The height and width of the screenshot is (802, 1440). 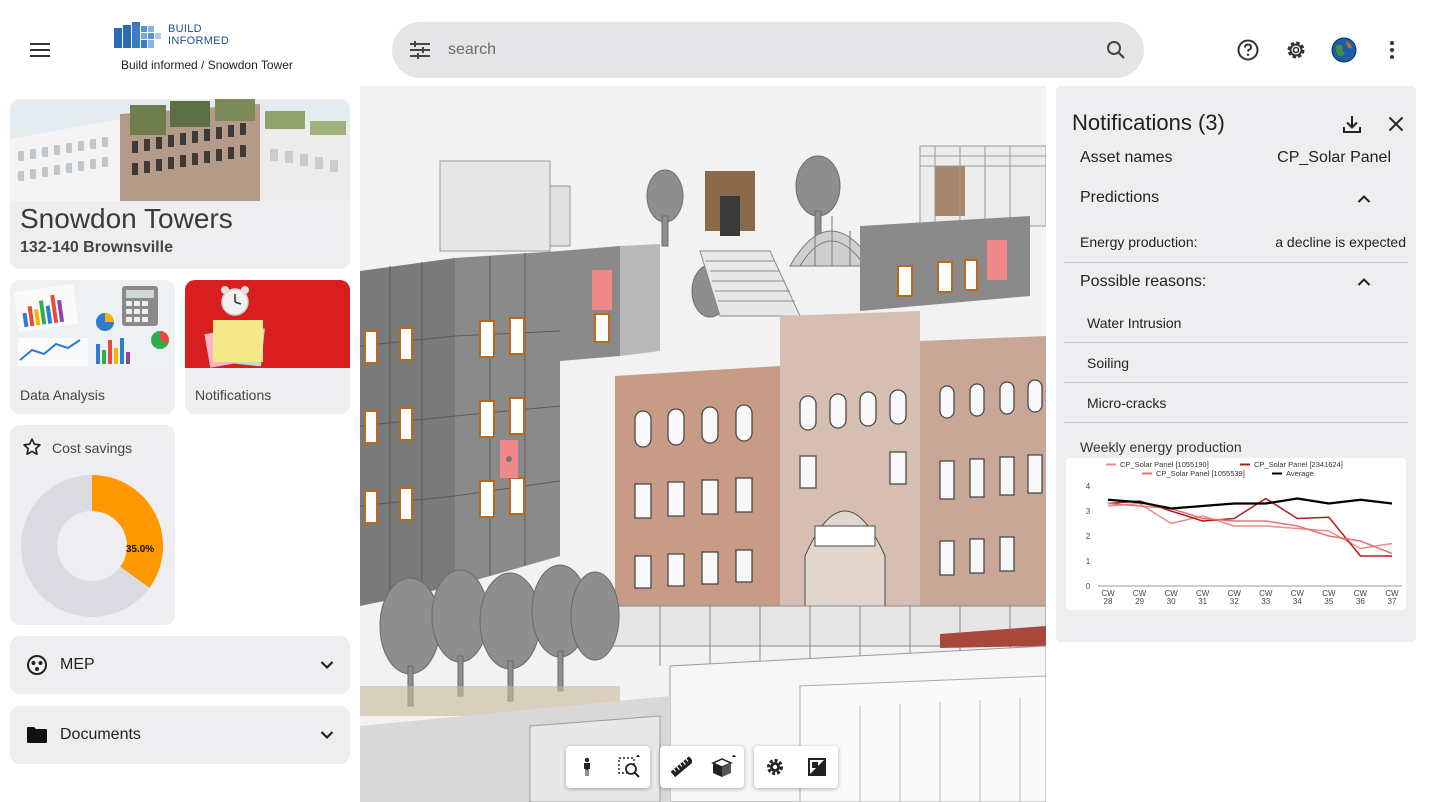 What do you see at coordinates (1126, 157) in the screenshot?
I see `asset-label: Asset names` at bounding box center [1126, 157].